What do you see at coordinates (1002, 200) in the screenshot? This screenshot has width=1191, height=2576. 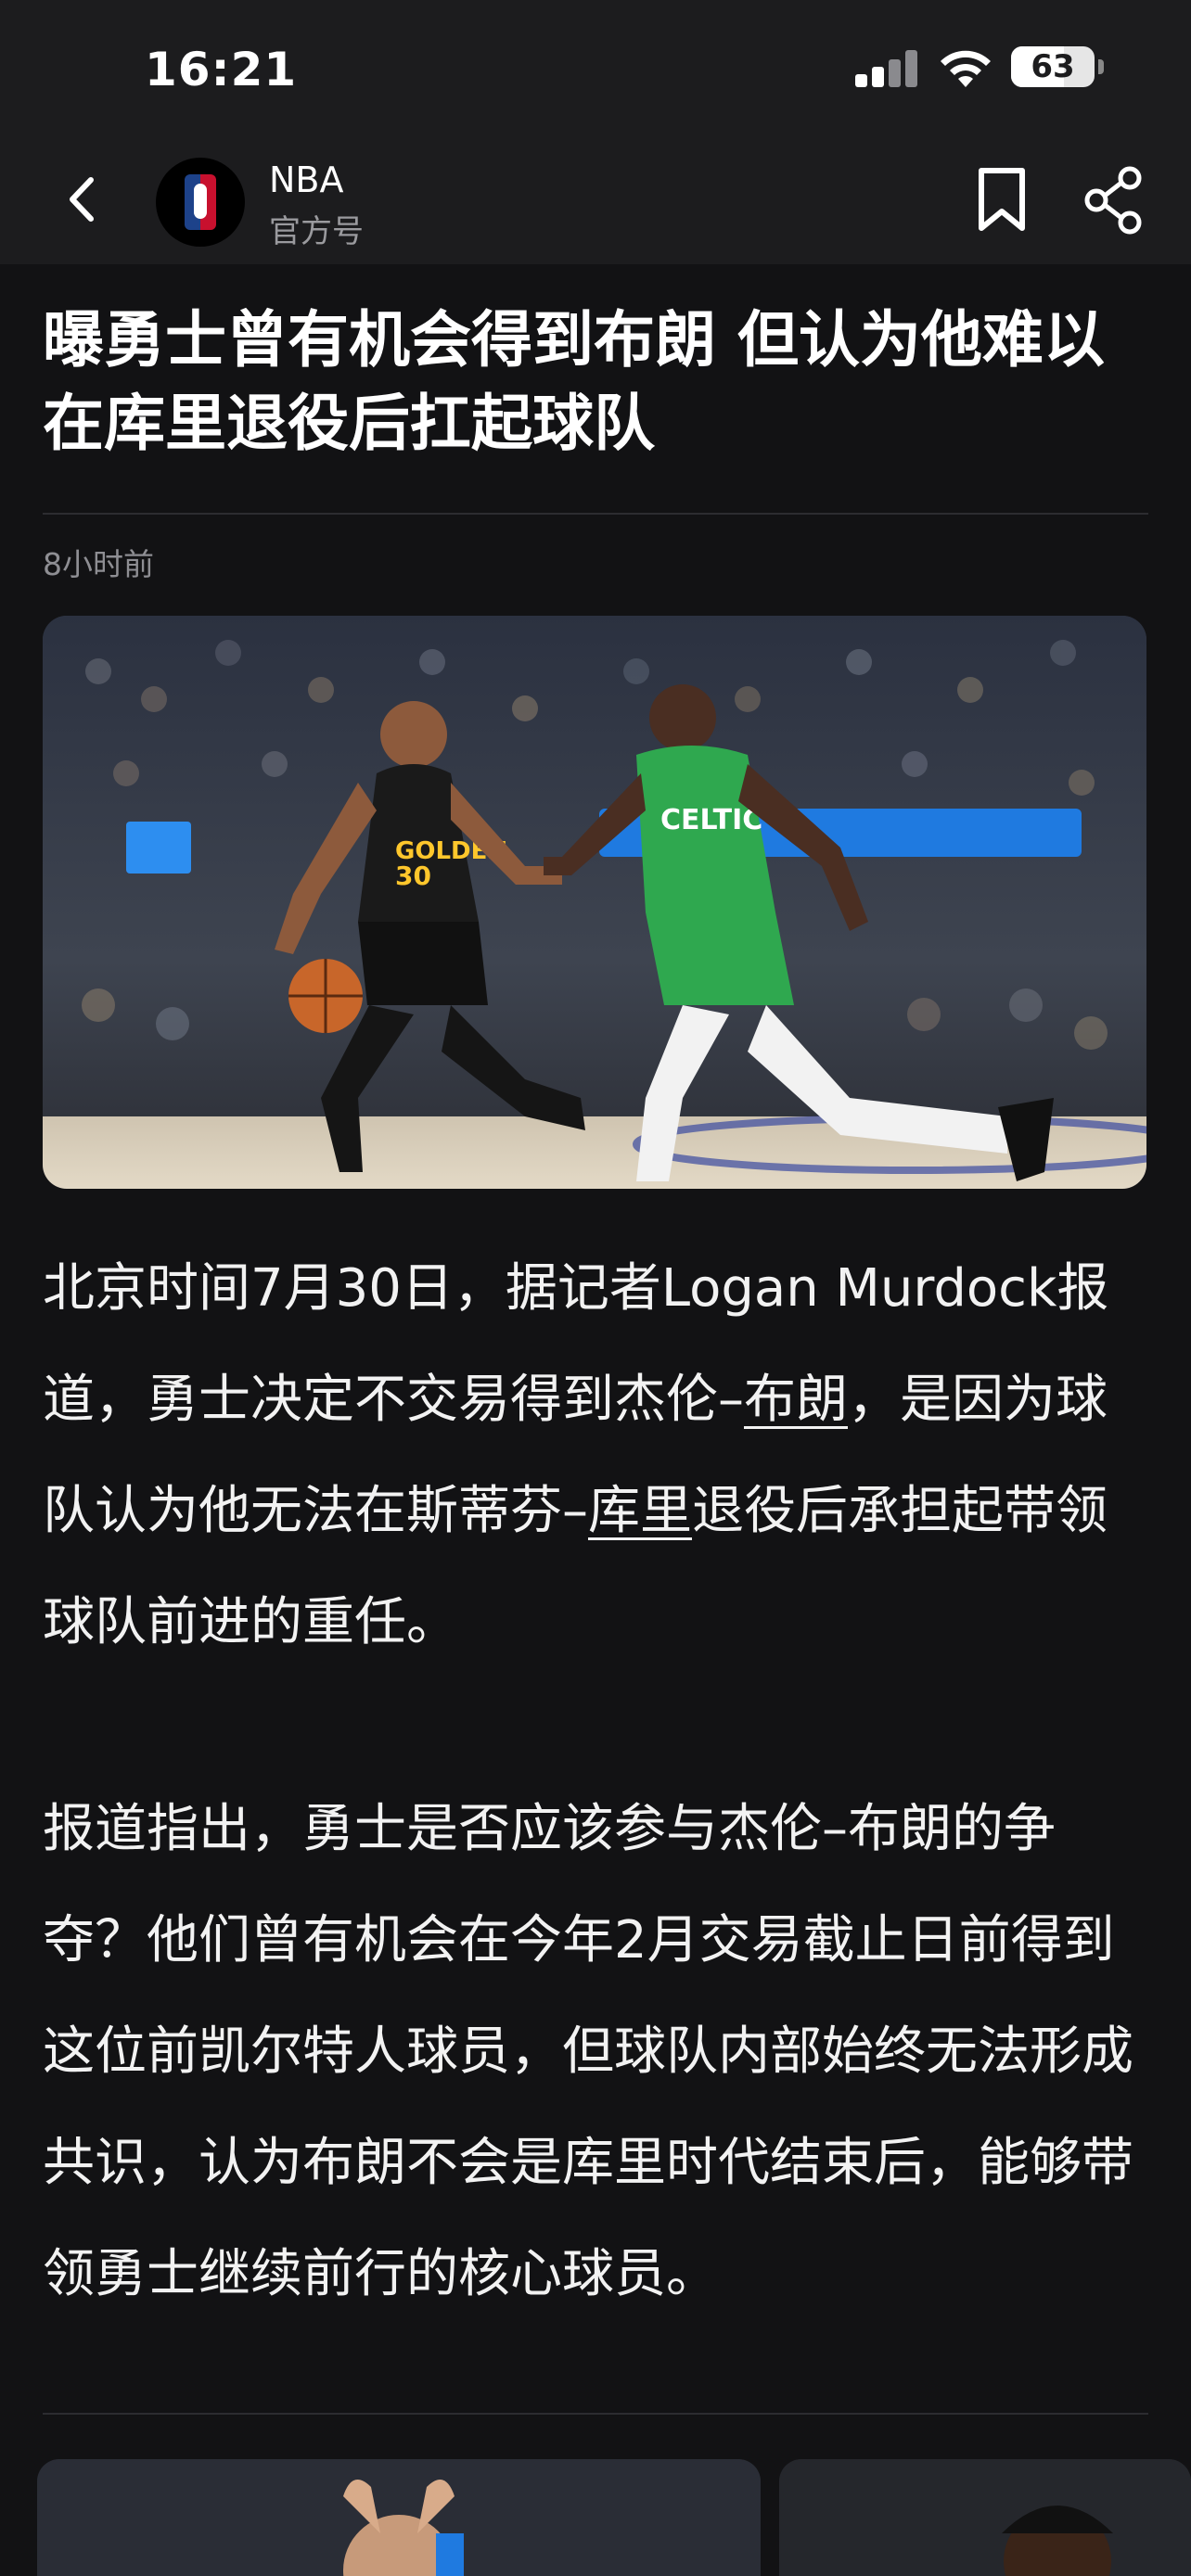 I see `bookmark-icon` at bounding box center [1002, 200].